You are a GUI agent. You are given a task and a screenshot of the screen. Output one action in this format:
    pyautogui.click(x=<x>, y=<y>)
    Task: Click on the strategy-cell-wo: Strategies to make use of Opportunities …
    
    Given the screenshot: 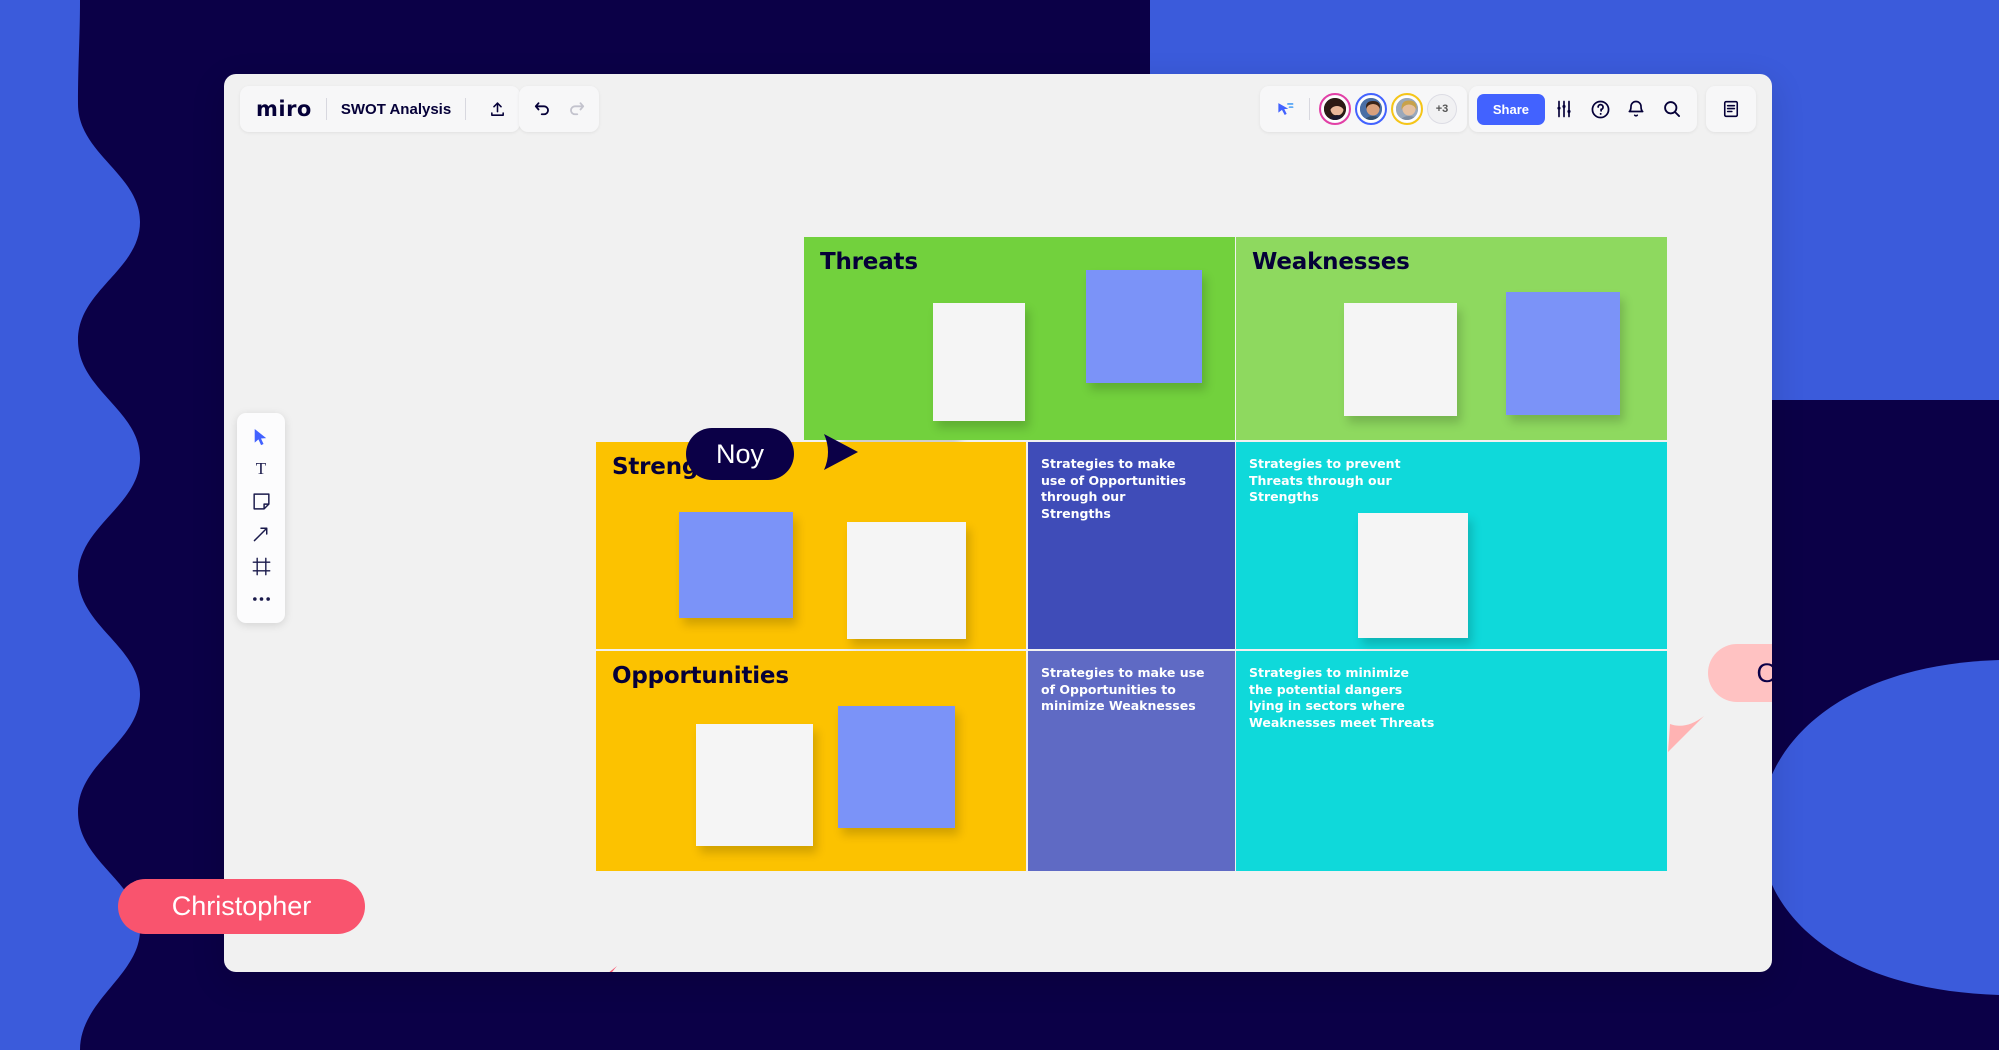 What is the action you would take?
    pyautogui.click(x=1131, y=761)
    